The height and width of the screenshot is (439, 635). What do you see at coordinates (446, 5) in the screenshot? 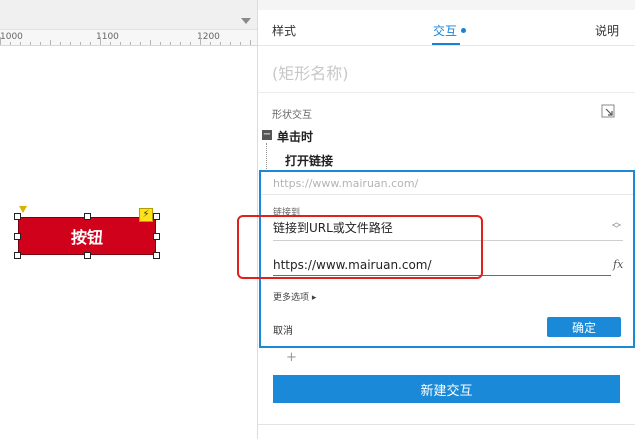
I see `panel-top-strip` at bounding box center [446, 5].